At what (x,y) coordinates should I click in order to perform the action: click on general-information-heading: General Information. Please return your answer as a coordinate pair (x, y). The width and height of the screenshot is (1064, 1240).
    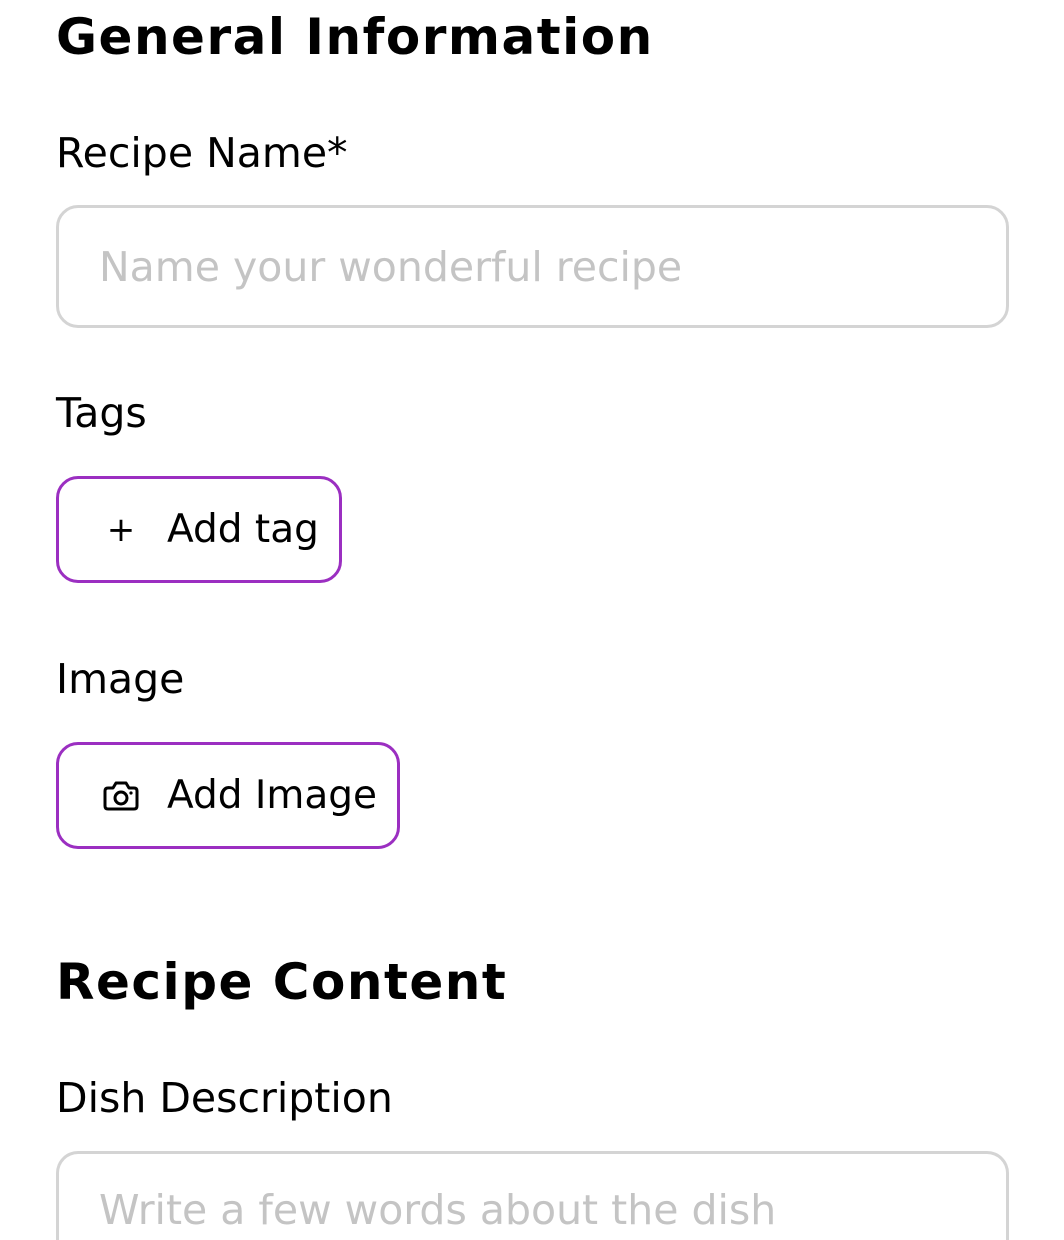
    Looking at the image, I should click on (355, 37).